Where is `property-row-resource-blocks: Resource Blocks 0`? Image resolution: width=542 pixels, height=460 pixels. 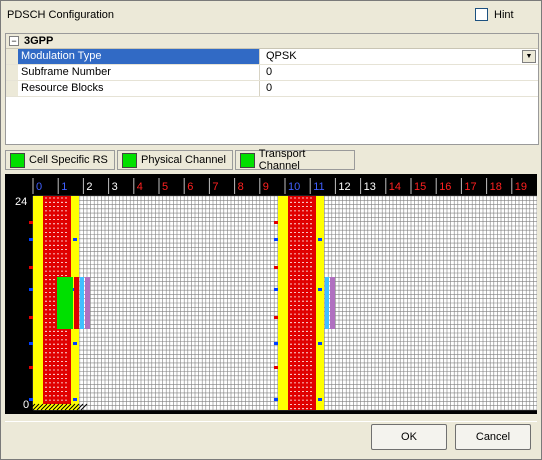
property-row-resource-blocks: Resource Blocks 0 is located at coordinates (272, 89).